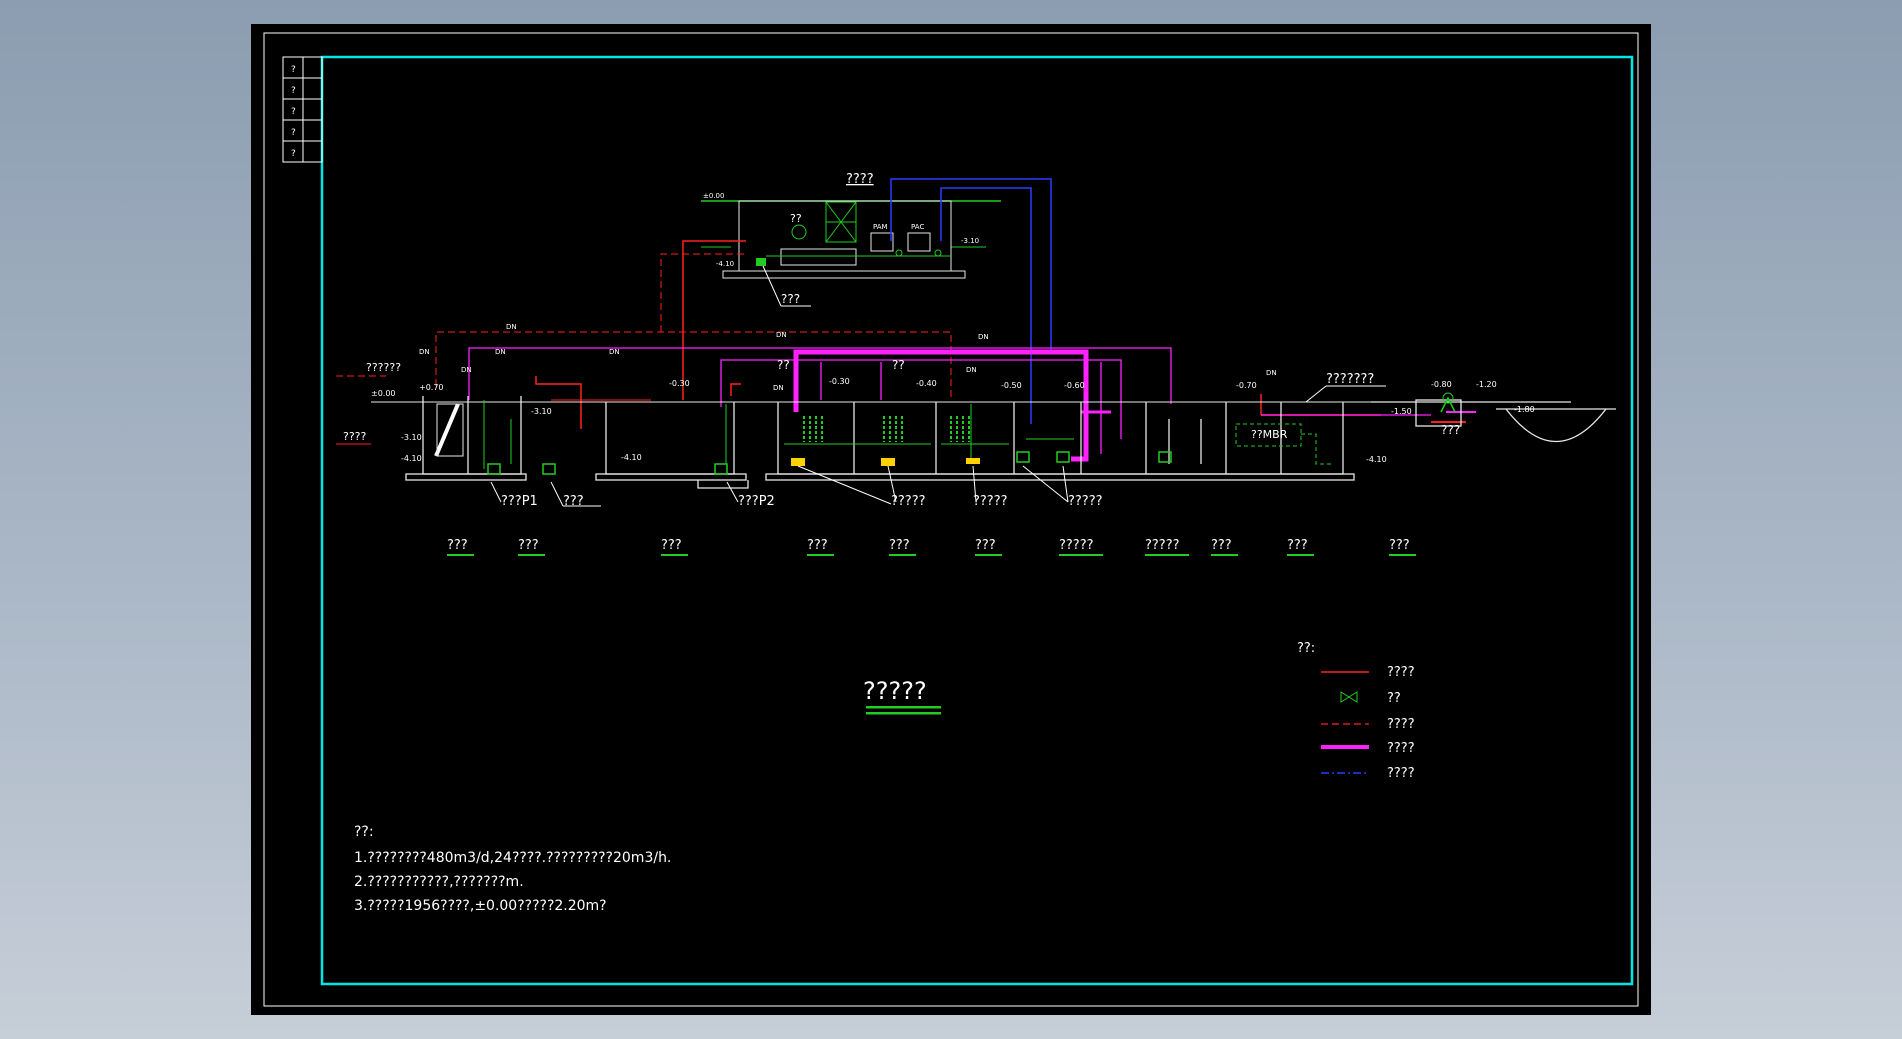  What do you see at coordinates (1306, 648) in the screenshot?
I see `legend-heading: ??:` at bounding box center [1306, 648].